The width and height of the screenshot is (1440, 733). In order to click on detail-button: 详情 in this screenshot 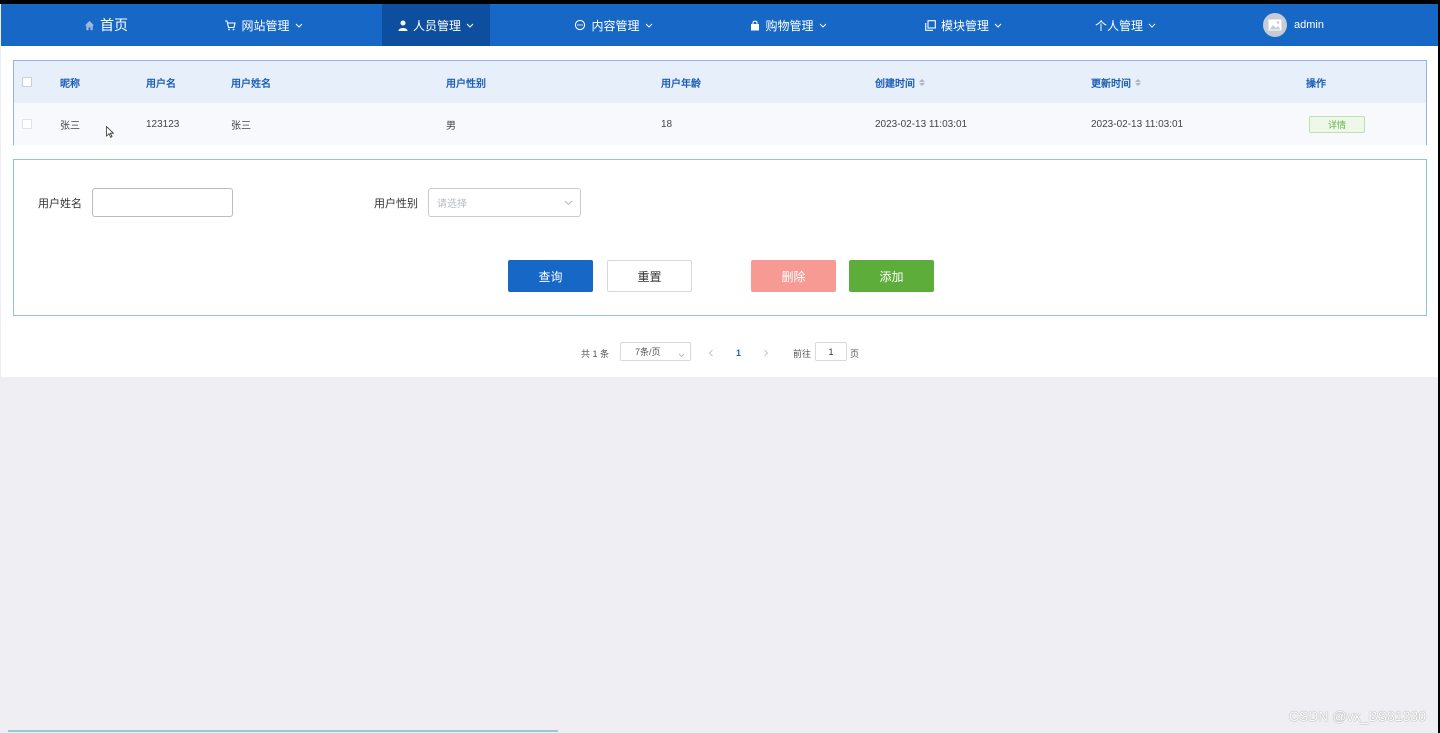, I will do `click(1337, 124)`.